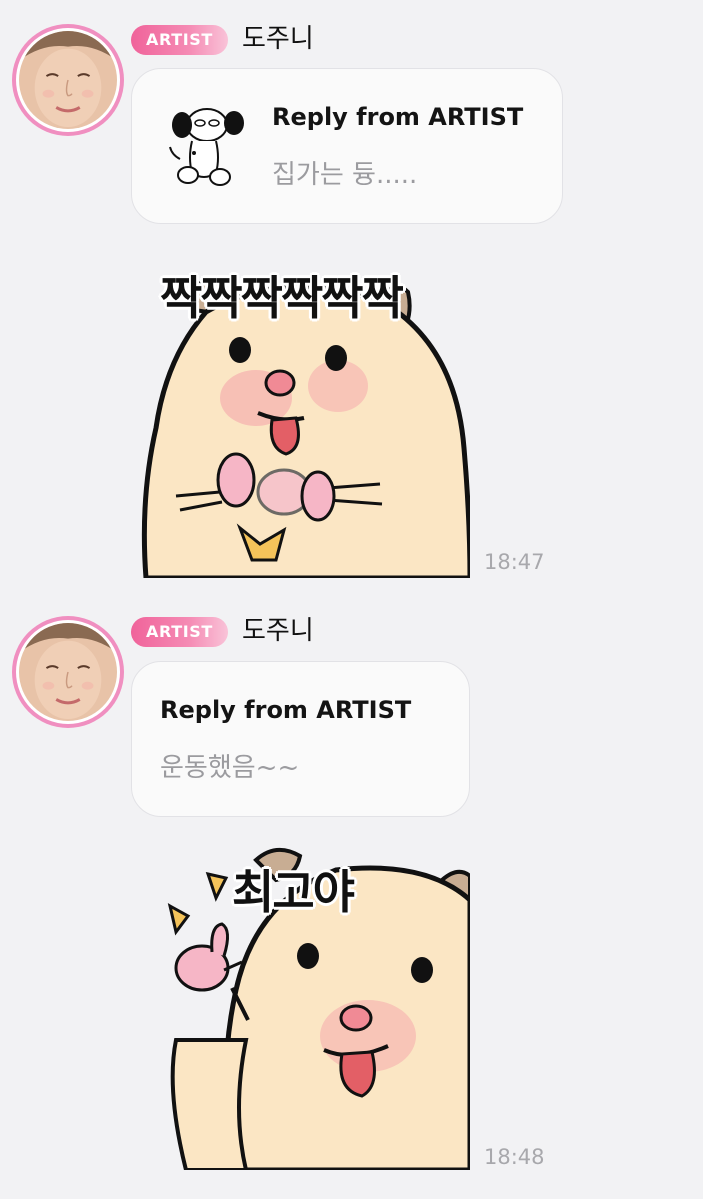 Image resolution: width=703 pixels, height=1199 pixels. Describe the element at coordinates (300, 739) in the screenshot. I see `reply-bubble: Reply from ARTIST 운동했음~~` at that location.